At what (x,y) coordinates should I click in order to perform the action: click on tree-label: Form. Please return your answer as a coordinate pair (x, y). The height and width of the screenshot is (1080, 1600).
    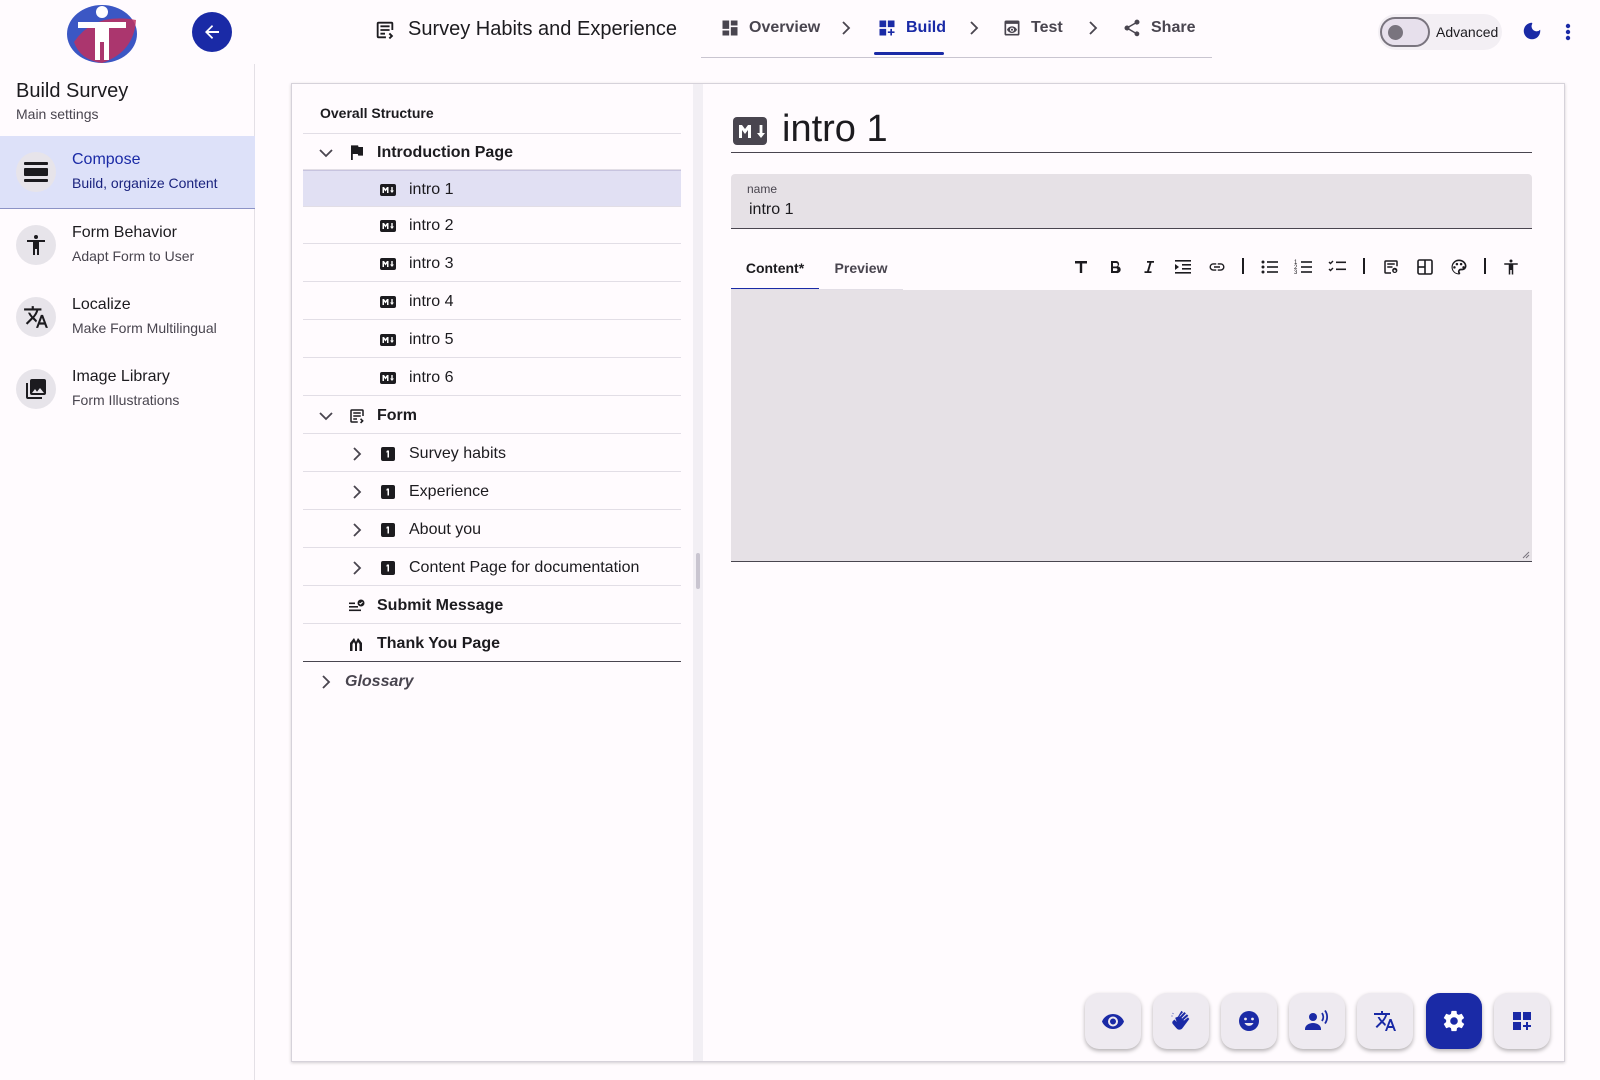
    Looking at the image, I should click on (397, 415).